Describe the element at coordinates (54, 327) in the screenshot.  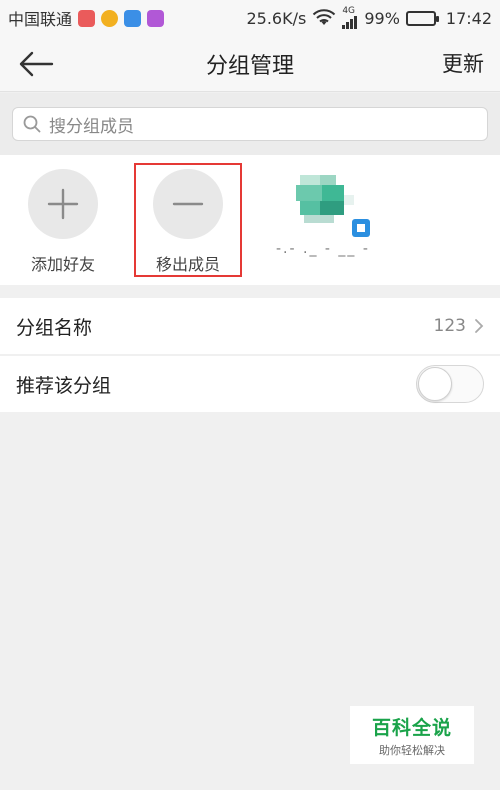
I see `group-name-label: 分组名称` at that location.